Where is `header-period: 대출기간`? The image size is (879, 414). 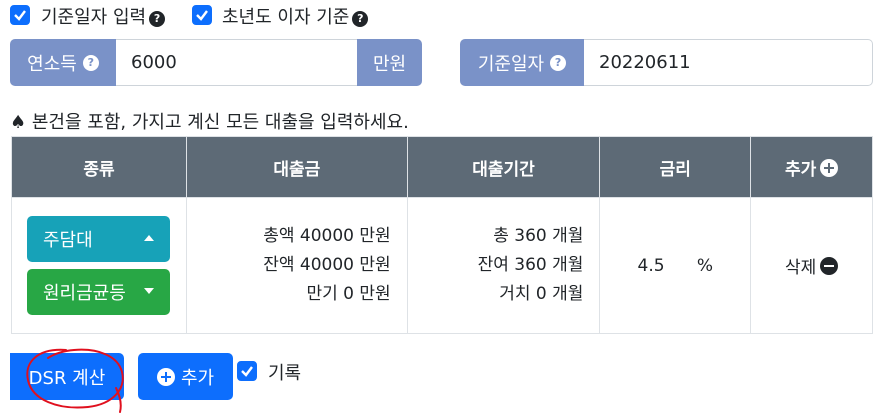 header-period: 대출기간 is located at coordinates (503, 167).